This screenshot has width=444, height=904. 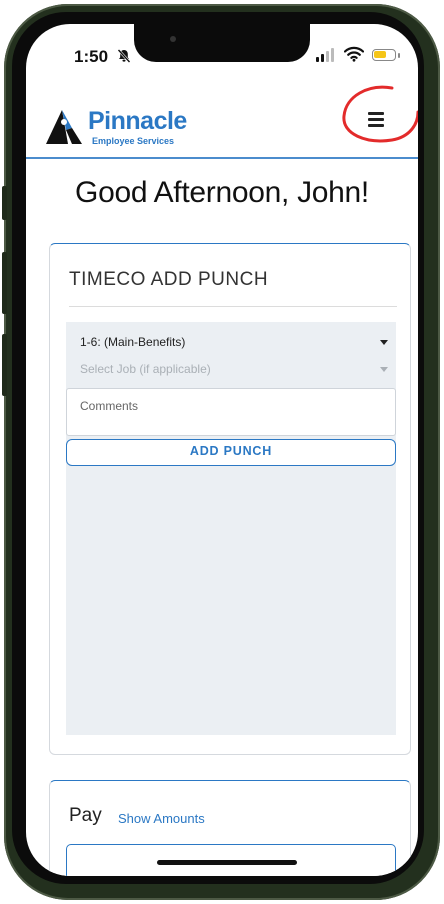 What do you see at coordinates (91, 56) in the screenshot?
I see `status-time: 1:50` at bounding box center [91, 56].